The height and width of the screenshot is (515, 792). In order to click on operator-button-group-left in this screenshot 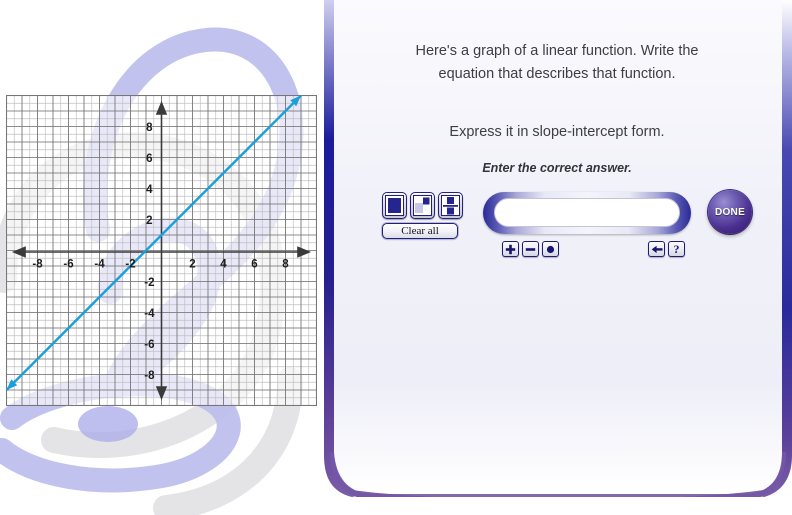, I will do `click(530, 249)`.